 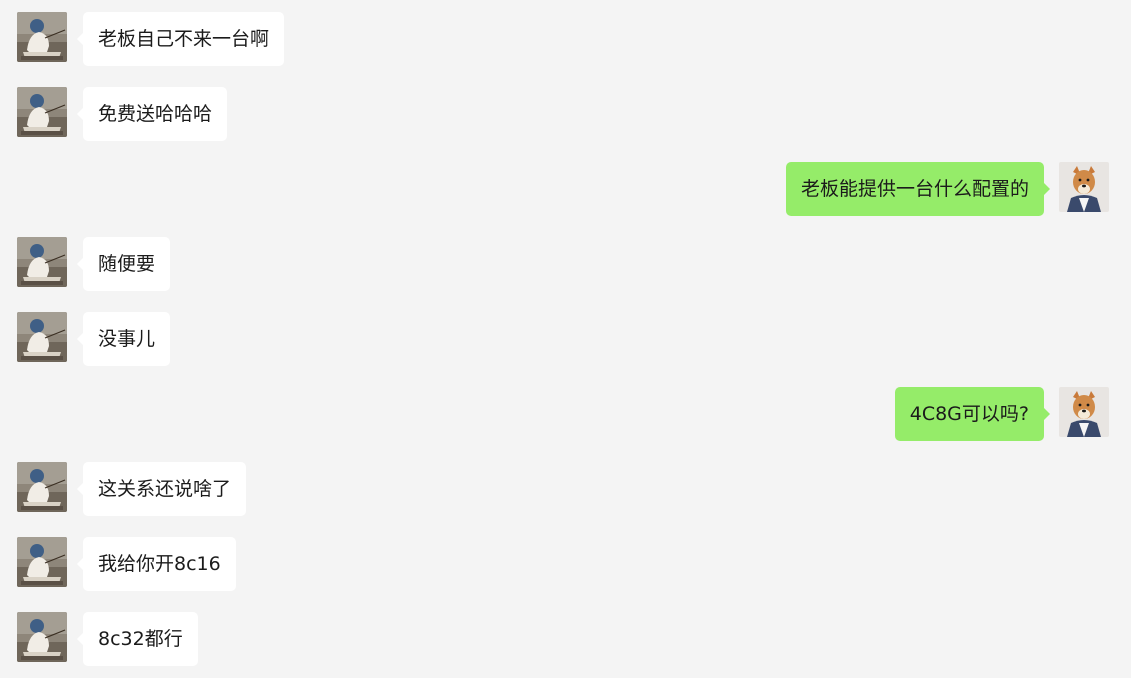 What do you see at coordinates (565, 264) in the screenshot?
I see `message-row-incoming: 随便要` at bounding box center [565, 264].